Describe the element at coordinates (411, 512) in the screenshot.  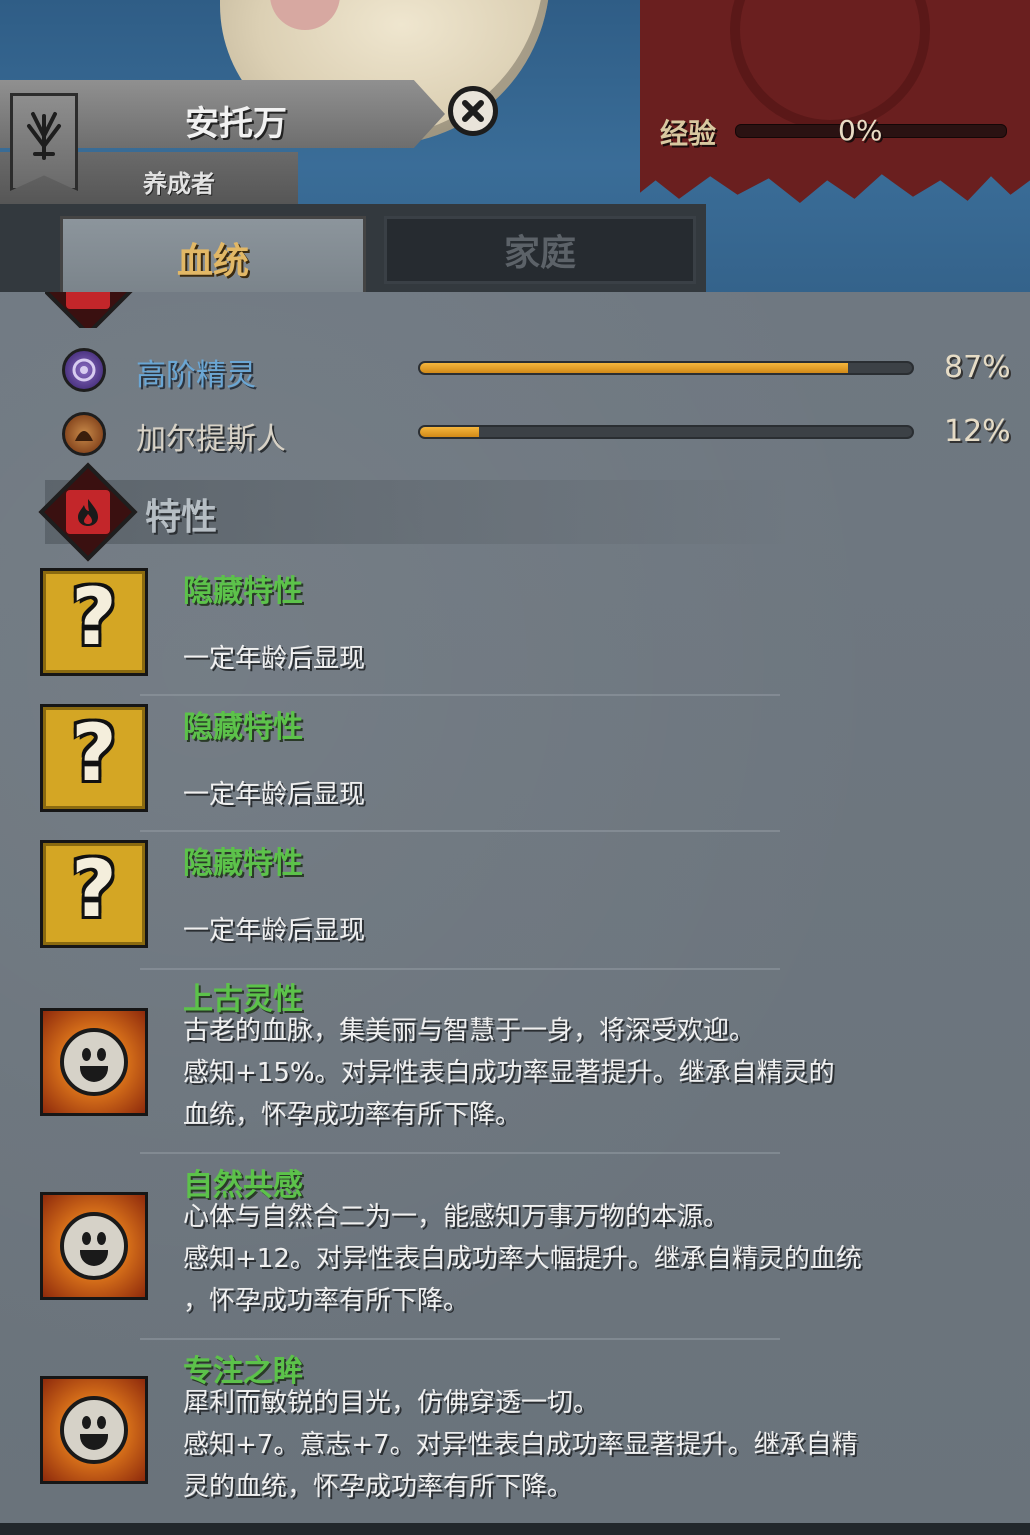
I see `traits-section-header: 特性` at that location.